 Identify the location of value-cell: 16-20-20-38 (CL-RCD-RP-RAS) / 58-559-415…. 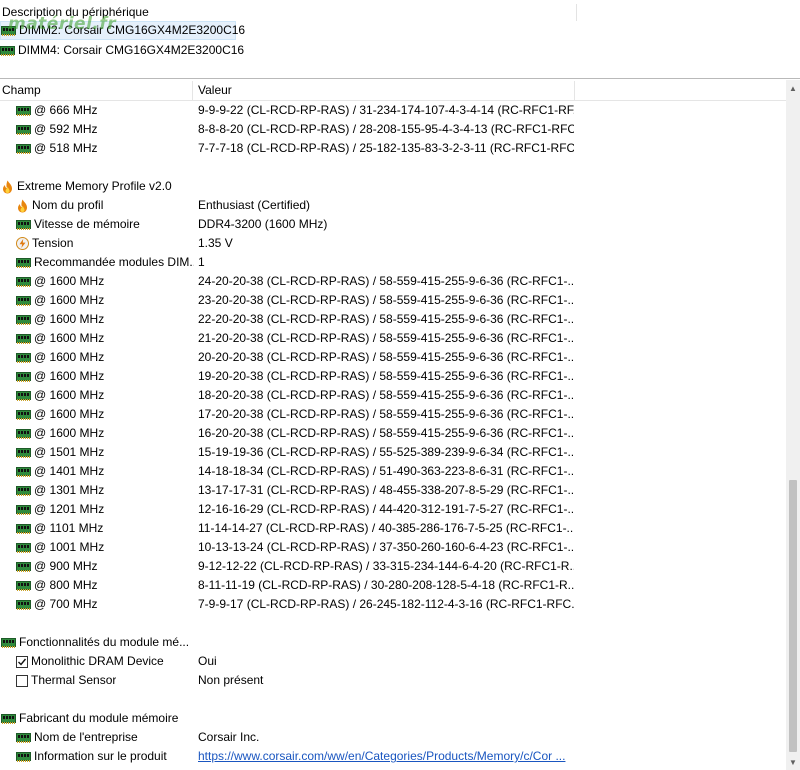
(386, 433).